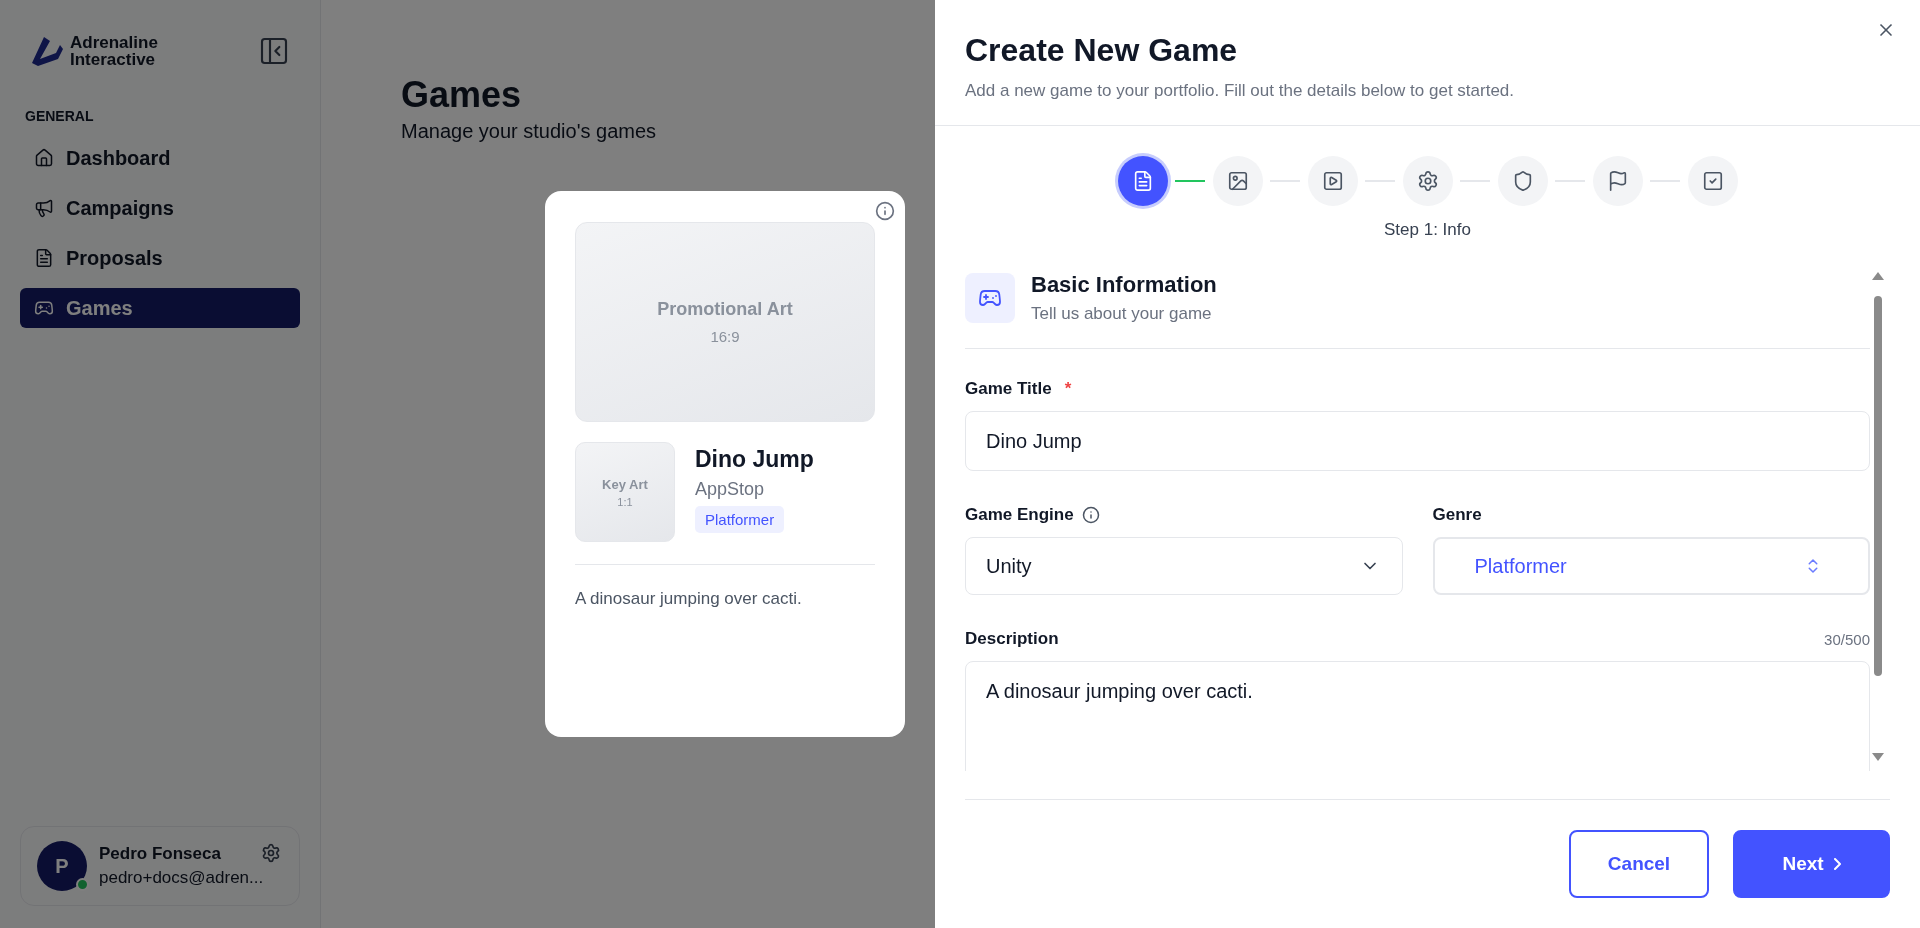 Image resolution: width=1920 pixels, height=928 pixels. What do you see at coordinates (1811, 864) in the screenshot?
I see `next-button: Next` at bounding box center [1811, 864].